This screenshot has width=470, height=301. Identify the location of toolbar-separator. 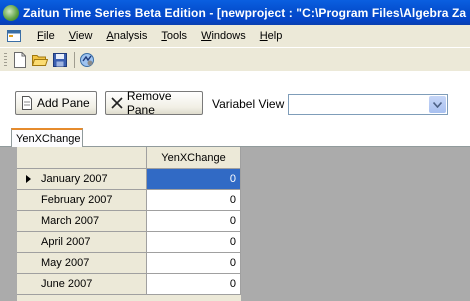
(74, 59).